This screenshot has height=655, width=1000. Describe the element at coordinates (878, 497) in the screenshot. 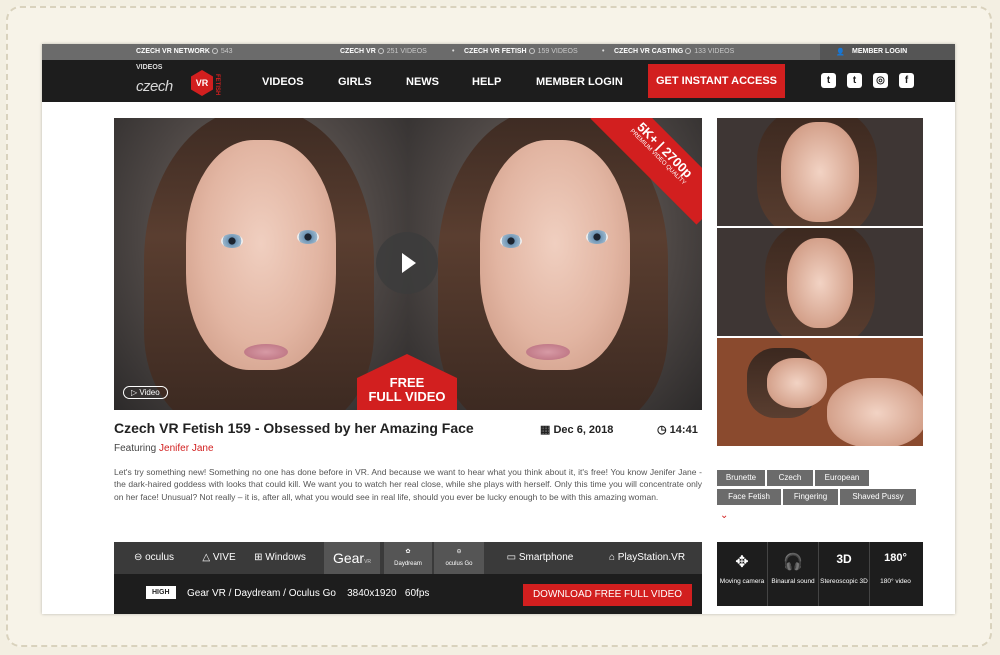

I see `tag-shaved-pussy: Shaved Pussy` at that location.